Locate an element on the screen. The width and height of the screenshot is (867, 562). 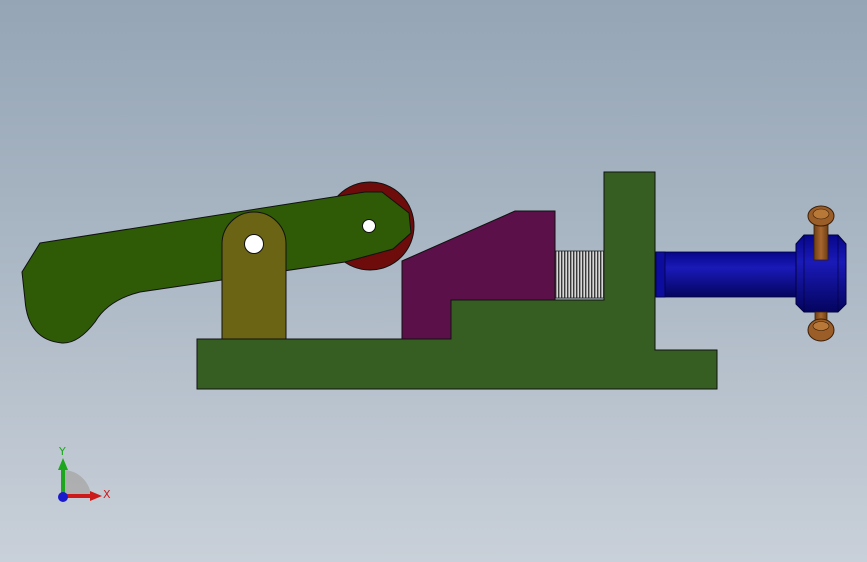
threaded-screw is located at coordinates (579, 274).